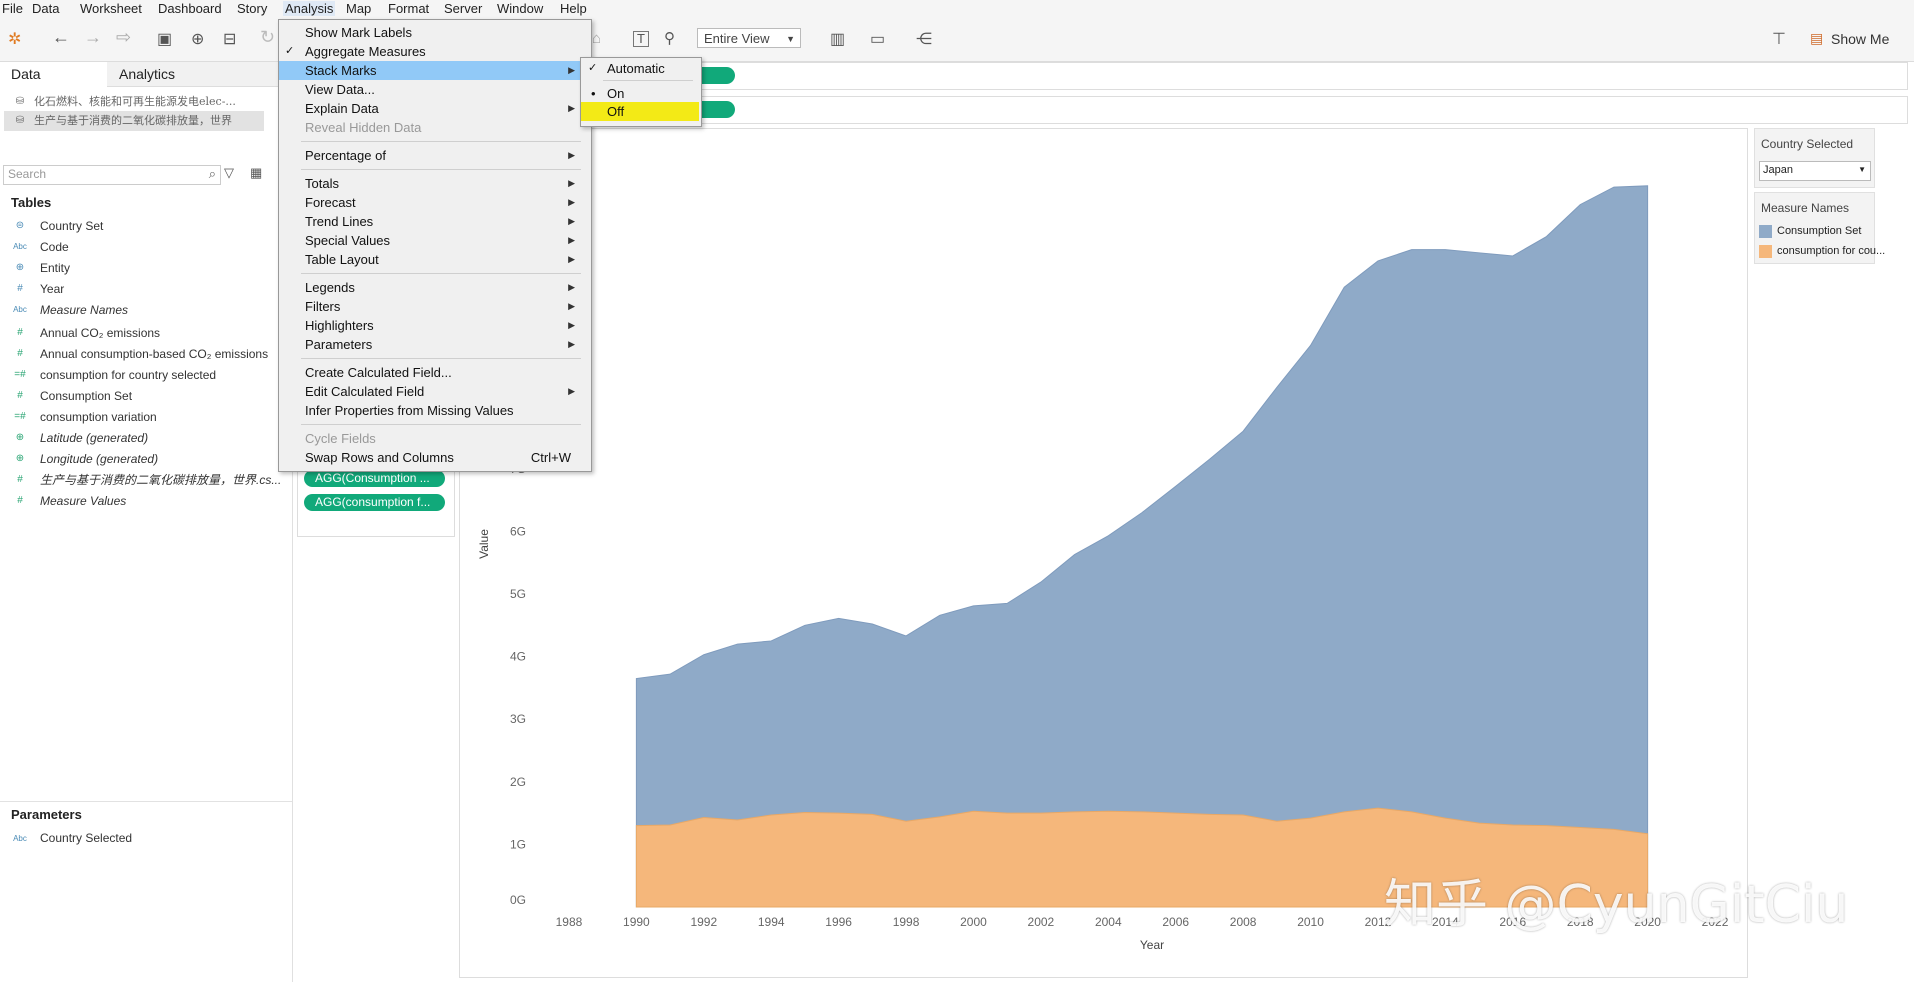  Describe the element at coordinates (1815, 171) in the screenshot. I see `country-select: Japan ▼` at that location.